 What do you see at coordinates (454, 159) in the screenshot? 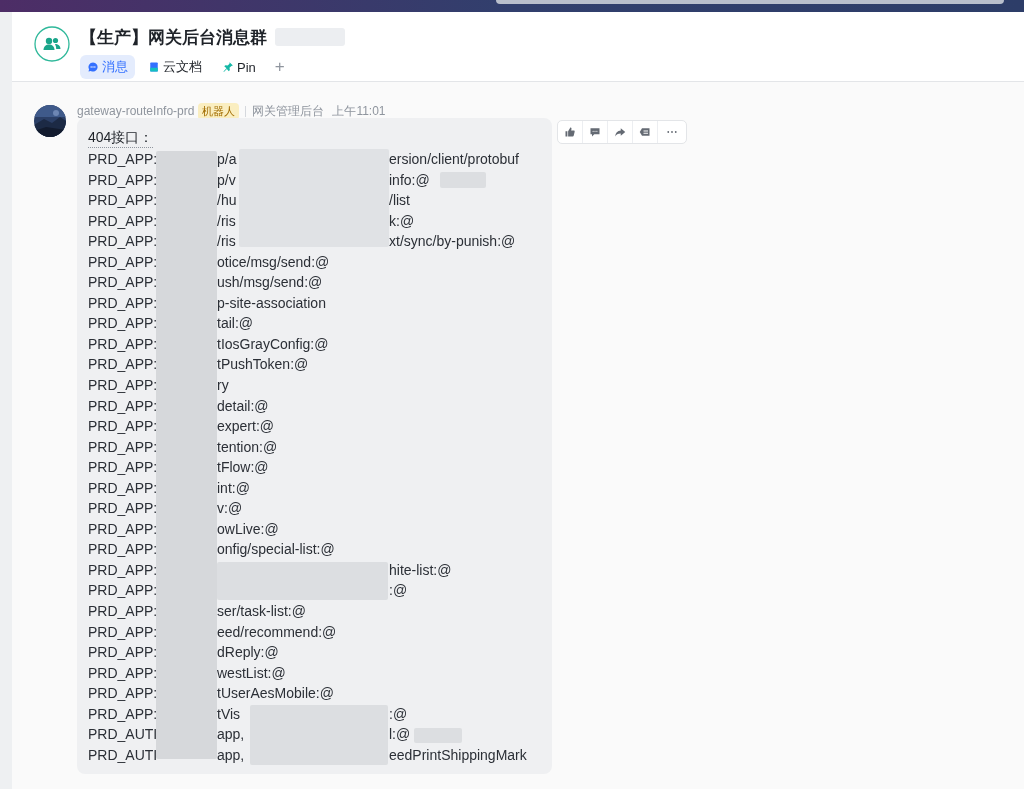
I see `message-text: ersion/client/protobuf` at bounding box center [454, 159].